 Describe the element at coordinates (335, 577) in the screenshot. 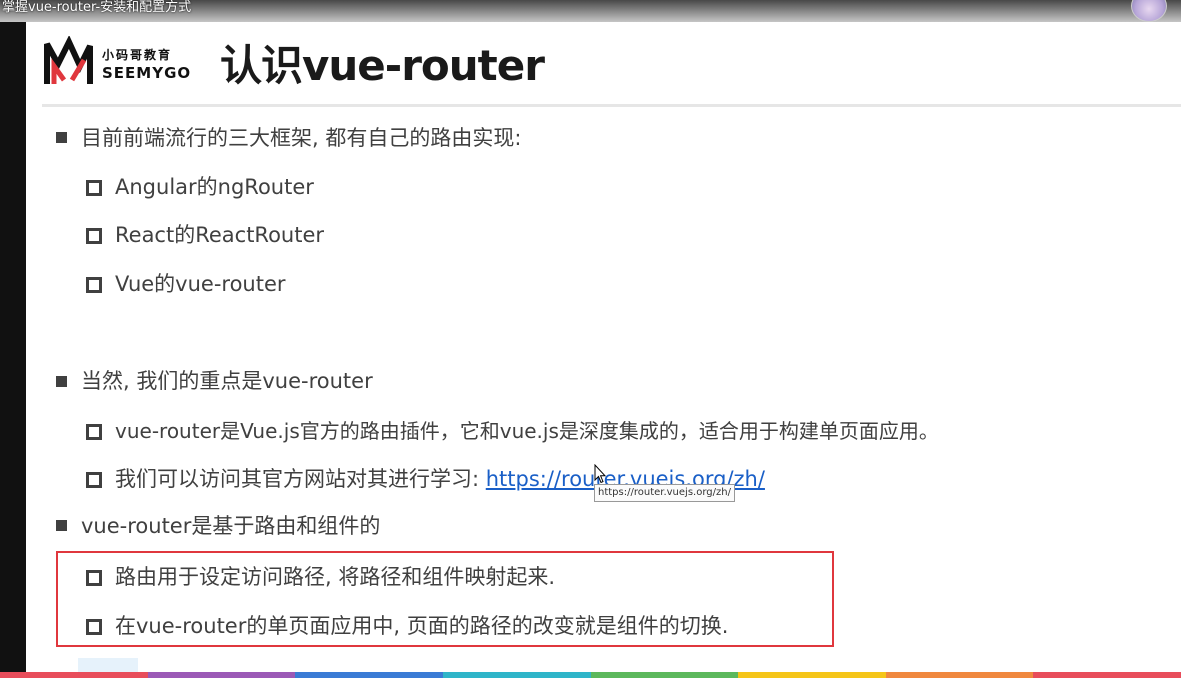

I see `sub-bullet-text: 路由用于设定访问路径, 将路径和组件映射起来.` at that location.